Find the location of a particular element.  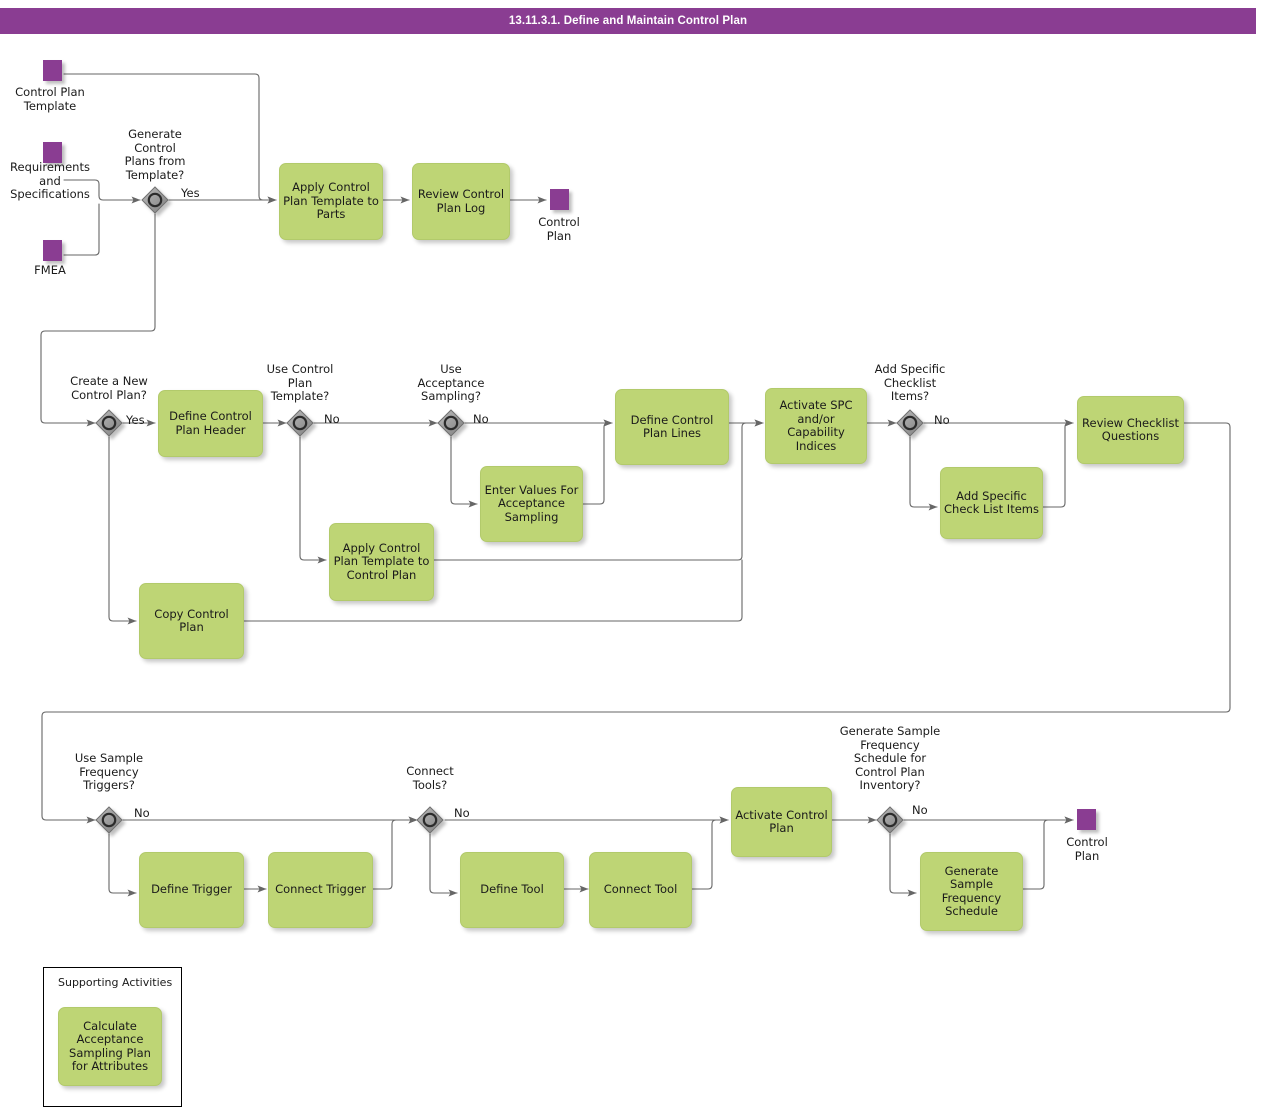

data-object-fmea is located at coordinates (52, 250).